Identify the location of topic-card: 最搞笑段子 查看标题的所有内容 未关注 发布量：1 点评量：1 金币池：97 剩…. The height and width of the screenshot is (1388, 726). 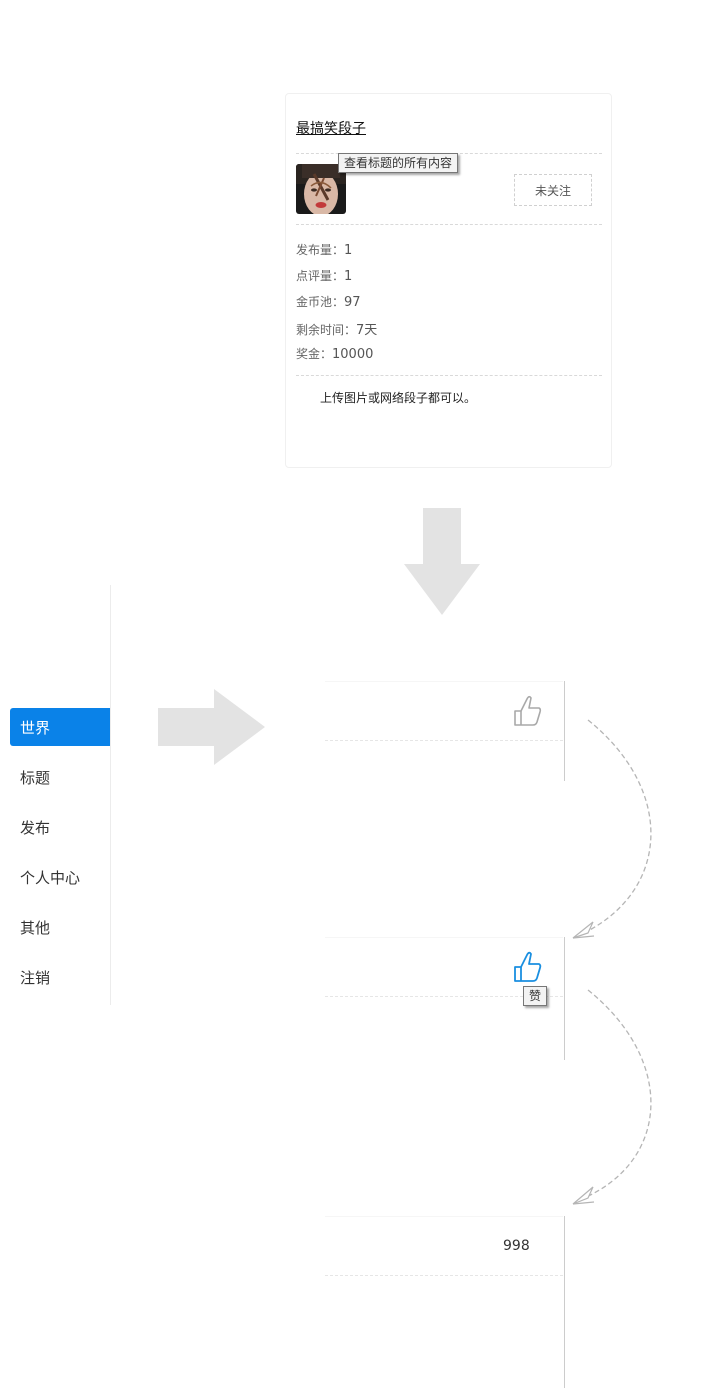
(448, 280).